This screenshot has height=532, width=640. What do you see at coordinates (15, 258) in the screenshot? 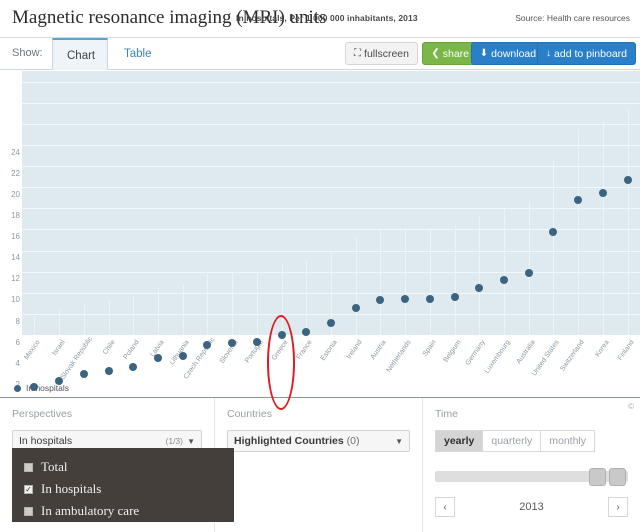
I see `y-axis-tick-label: 14` at bounding box center [15, 258].